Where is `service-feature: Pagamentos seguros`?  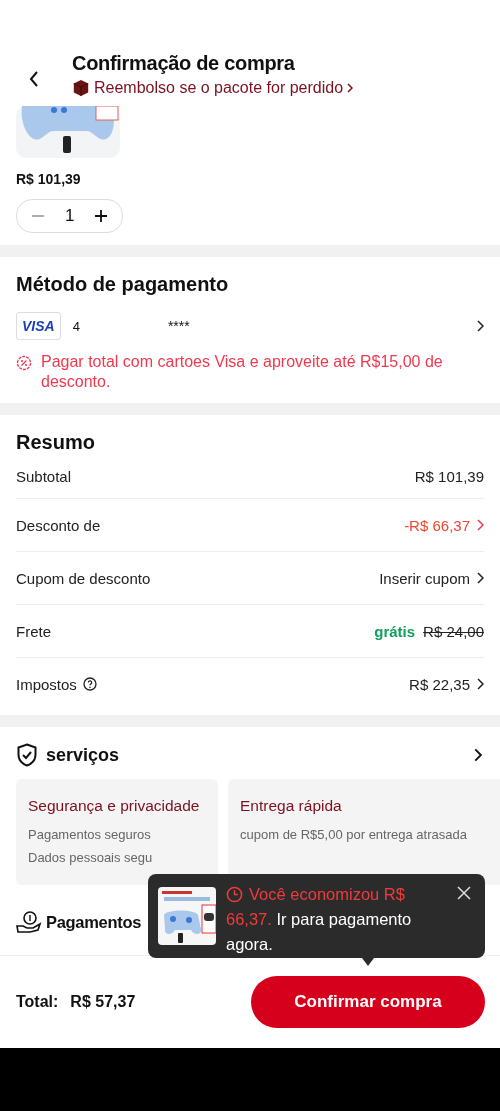
service-feature: Pagamentos seguros is located at coordinates (90, 834).